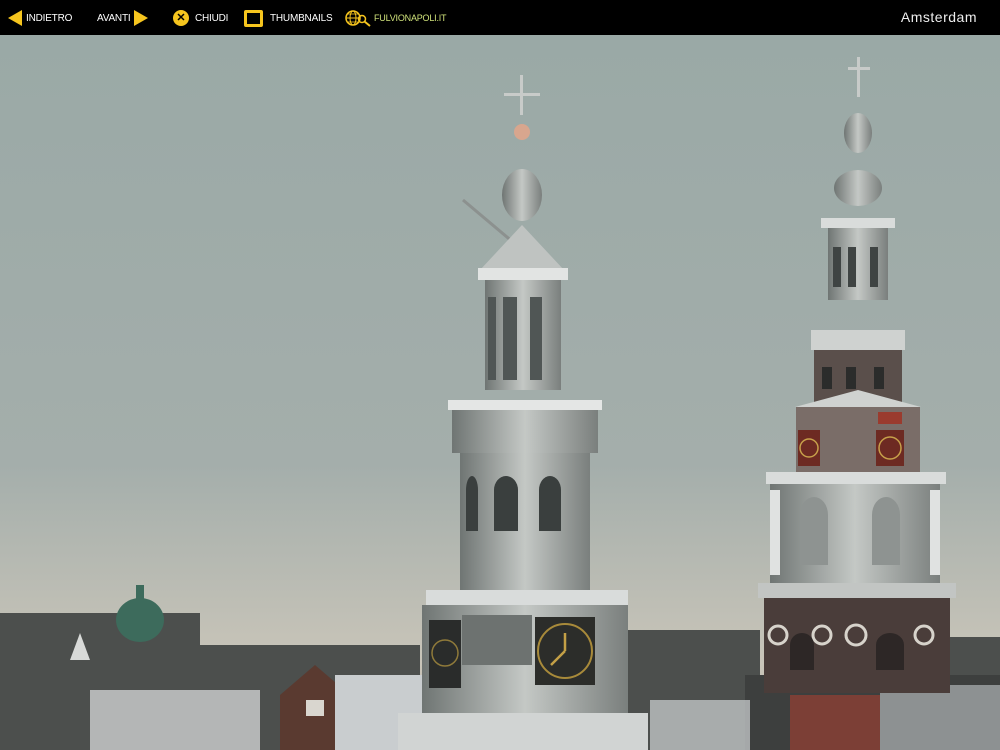 This screenshot has height=750, width=1000. I want to click on forward-label: AVANTI, so click(114, 18).